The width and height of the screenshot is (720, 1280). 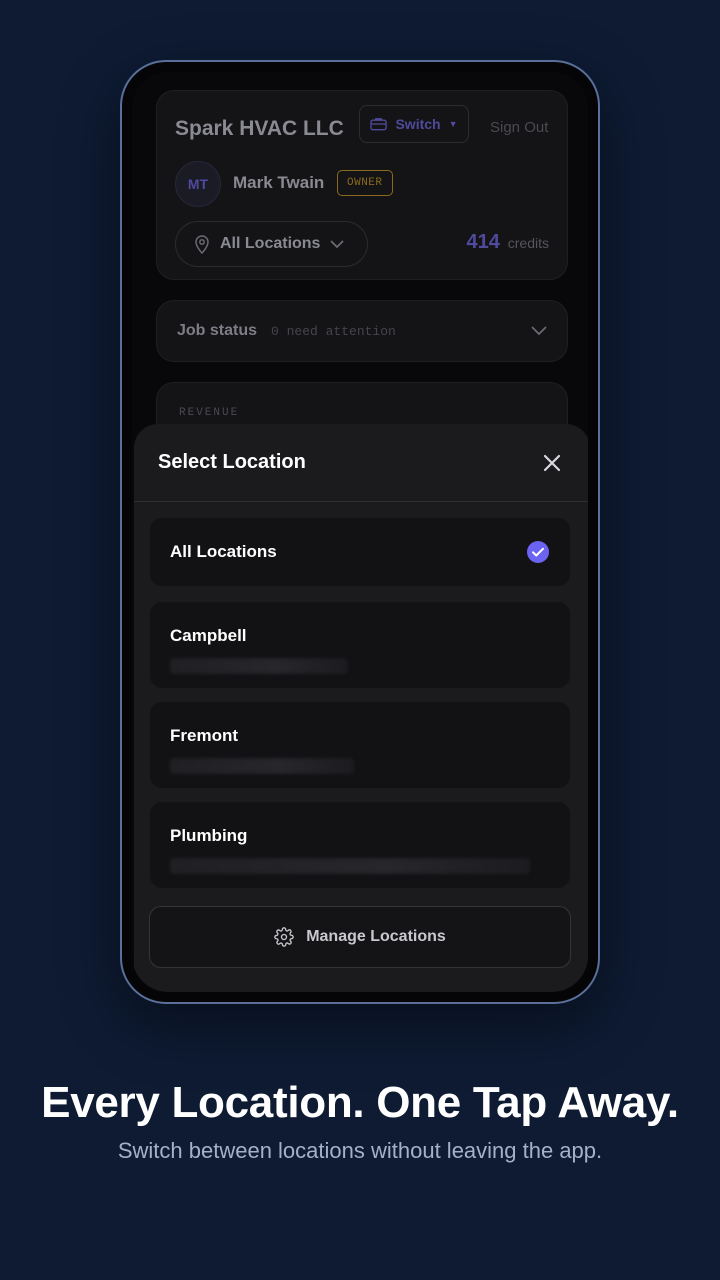 What do you see at coordinates (379, 124) in the screenshot?
I see `briefcase-icon` at bounding box center [379, 124].